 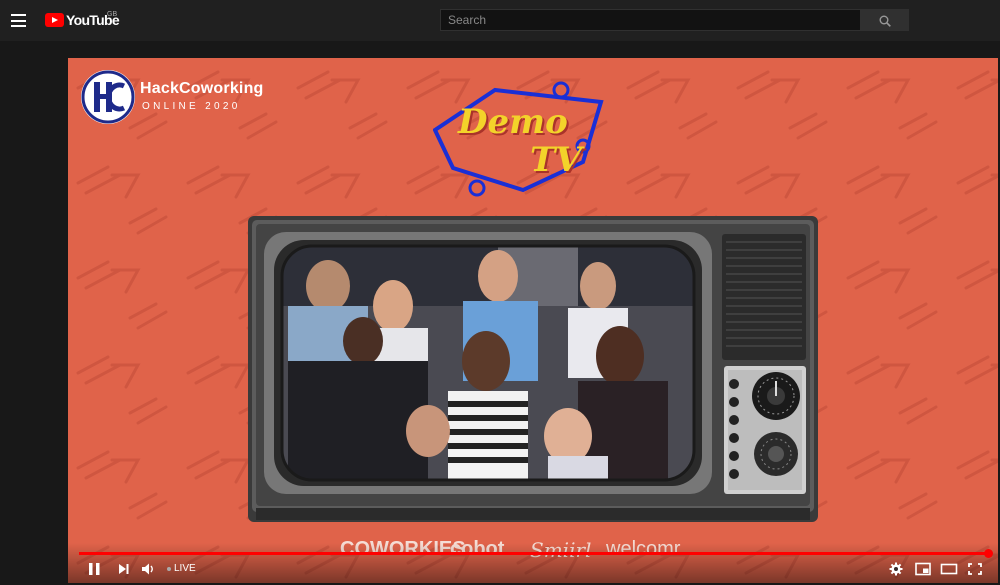 I want to click on fullscreen-icon, so click(x=975, y=569).